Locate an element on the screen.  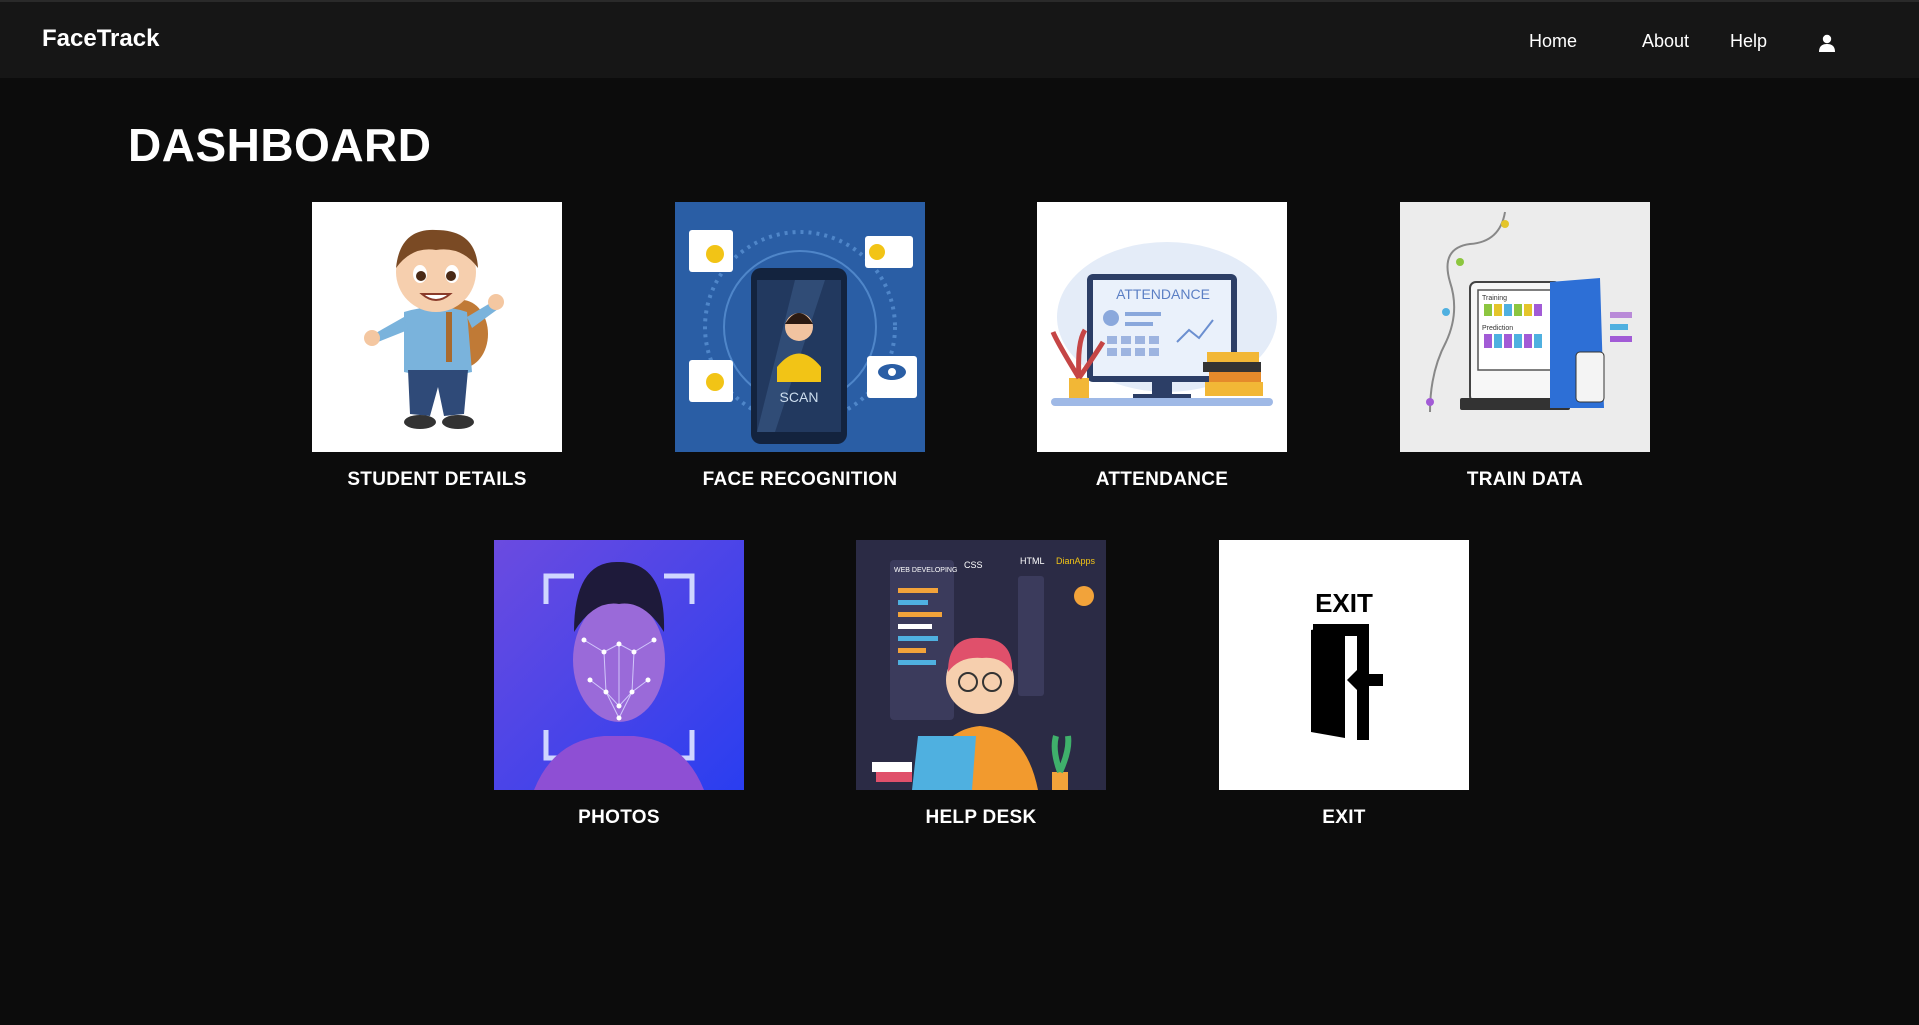
face-mesh-illustration is located at coordinates (619, 665).